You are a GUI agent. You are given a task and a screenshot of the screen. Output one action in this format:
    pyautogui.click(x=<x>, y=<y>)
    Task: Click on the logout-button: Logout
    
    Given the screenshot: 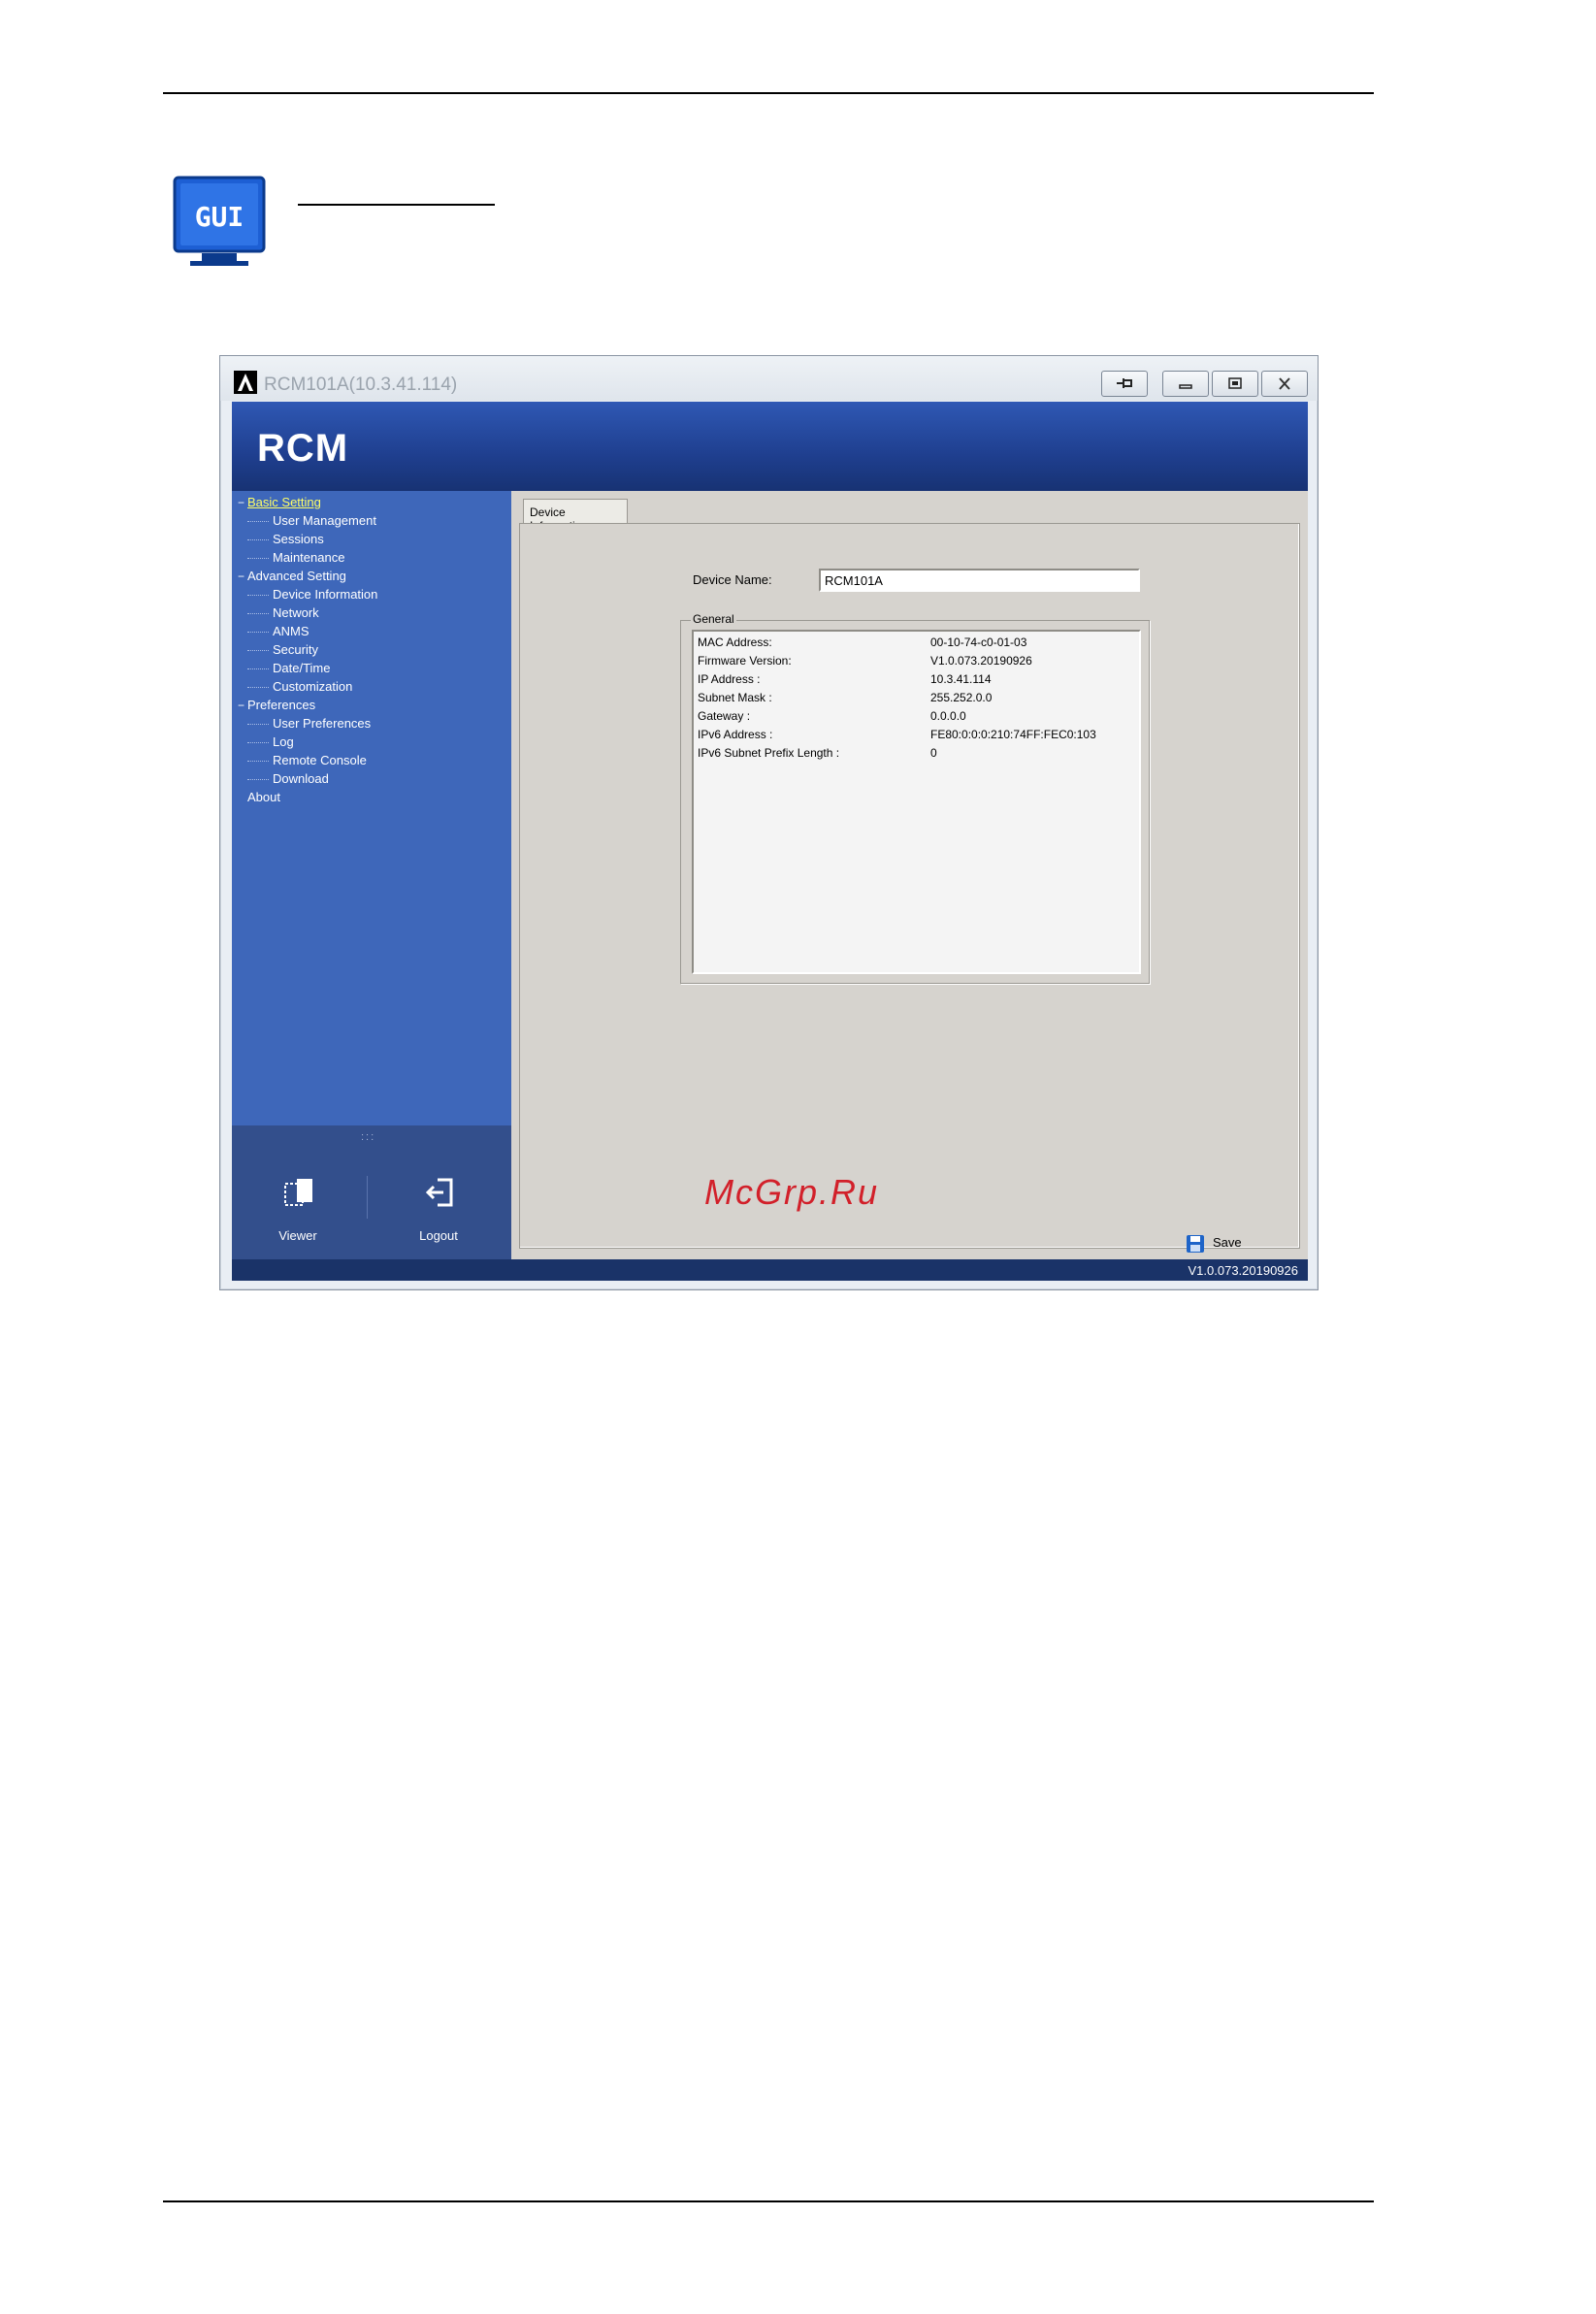 What is the action you would take?
    pyautogui.click(x=438, y=1212)
    